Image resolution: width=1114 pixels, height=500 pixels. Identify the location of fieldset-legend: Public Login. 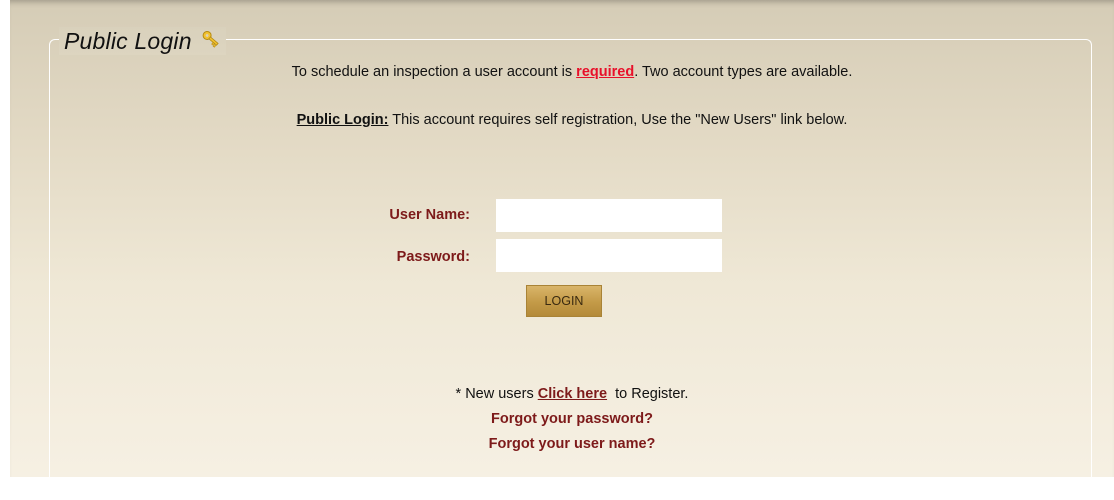
(142, 41).